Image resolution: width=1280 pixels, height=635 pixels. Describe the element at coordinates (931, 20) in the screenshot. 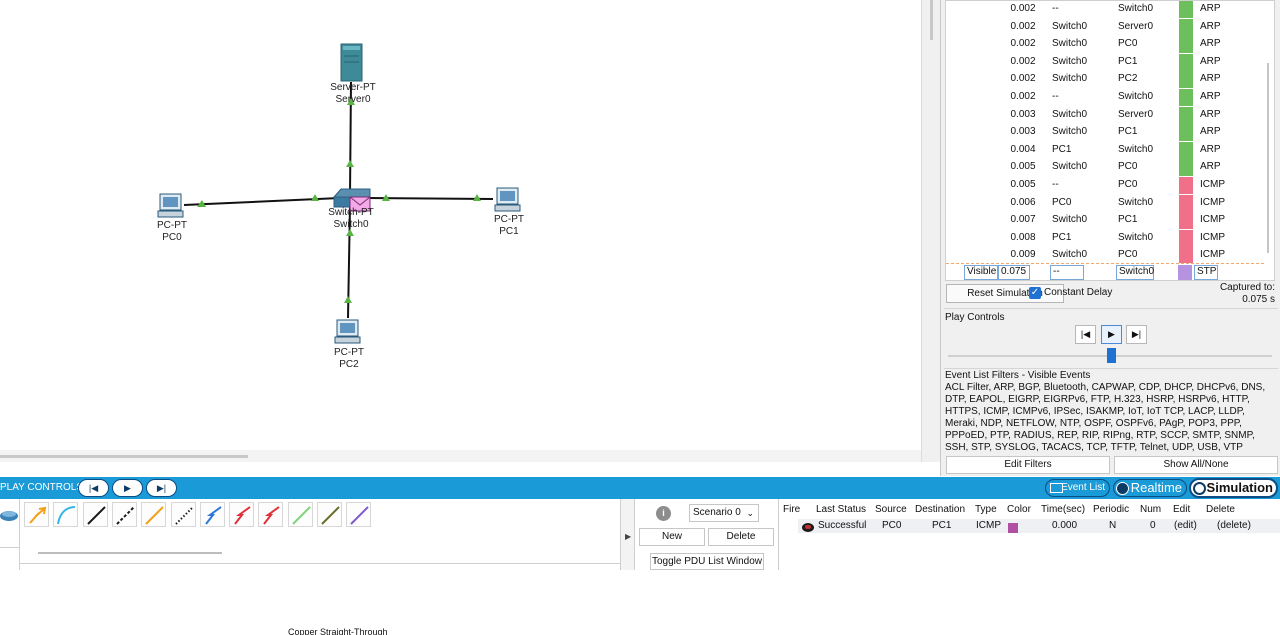

I see `vscroll-thumb` at that location.